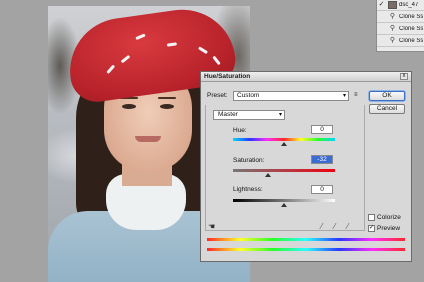 The width and height of the screenshot is (424, 282). Describe the element at coordinates (284, 205) in the screenshot. I see `lightness-slider-thumb` at that location.